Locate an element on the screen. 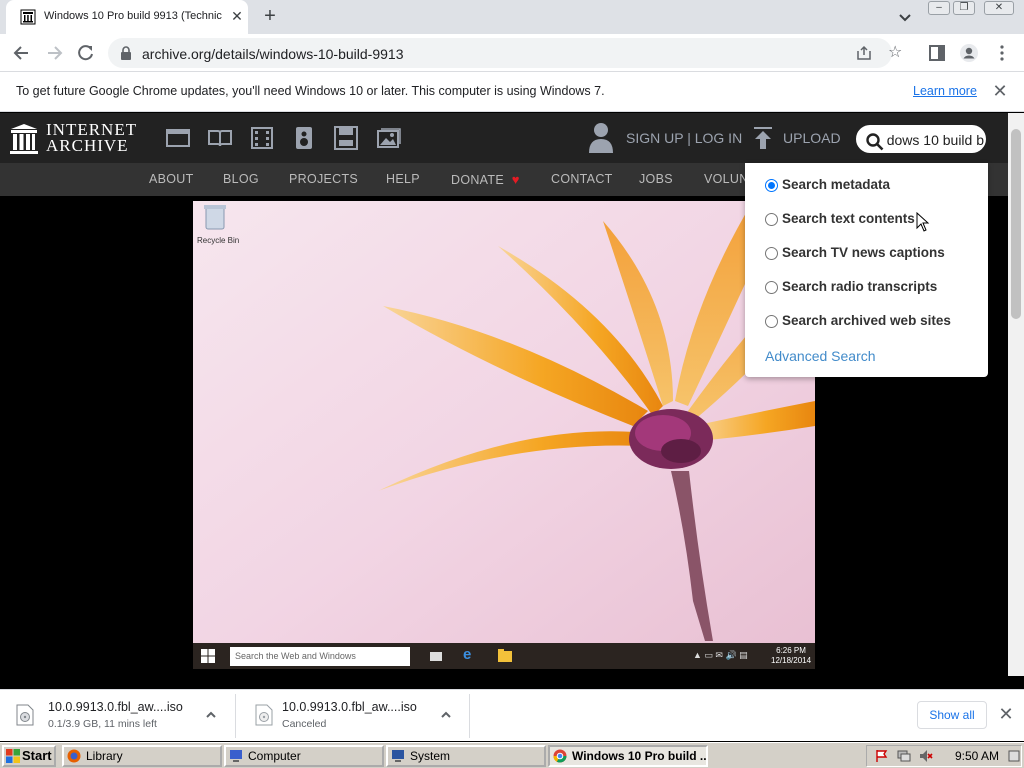 This screenshot has width=1024, height=768. task-system: System is located at coordinates (466, 756).